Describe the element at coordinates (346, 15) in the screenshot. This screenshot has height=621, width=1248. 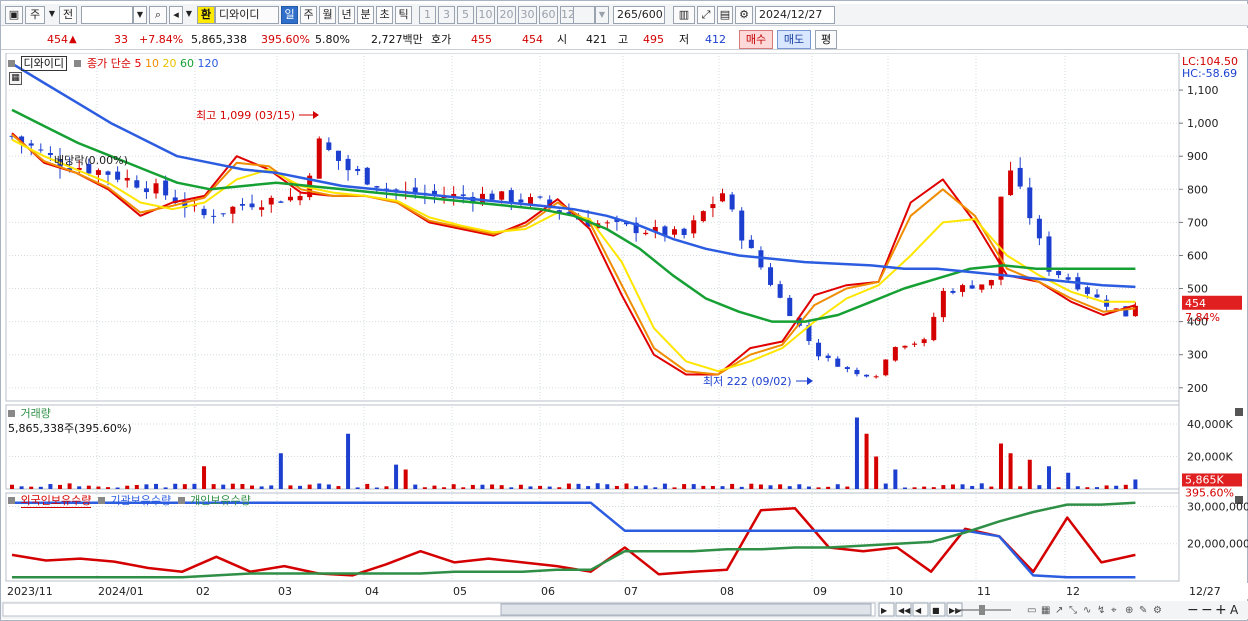
I see `period-button-3: 년` at that location.